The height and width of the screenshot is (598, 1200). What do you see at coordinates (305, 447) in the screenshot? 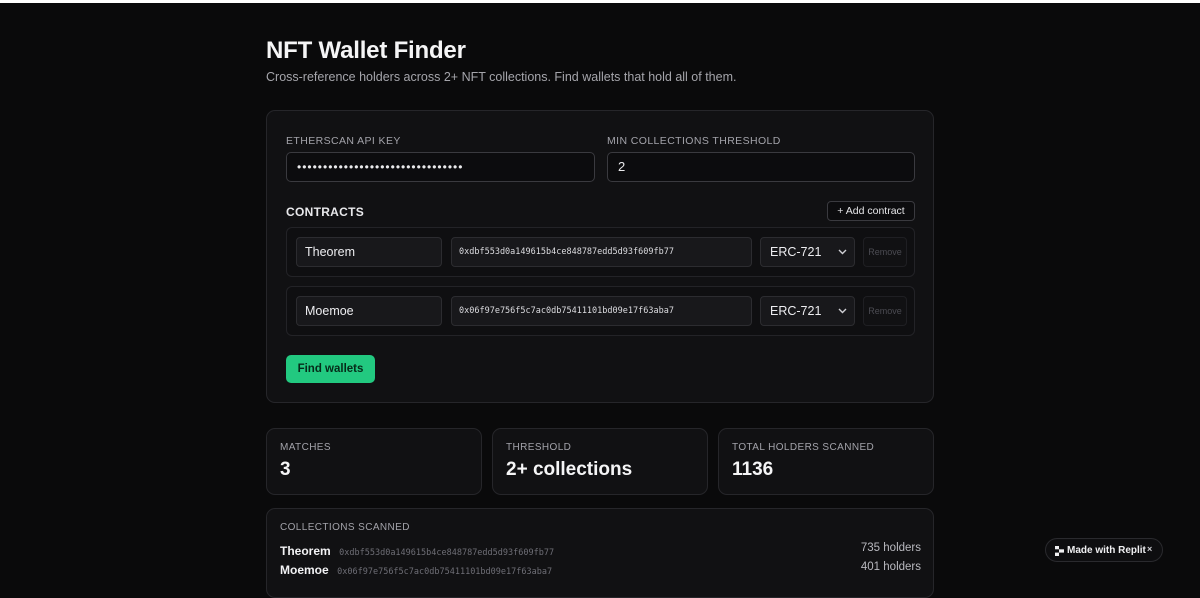
I see `stat-label: MATCHES` at bounding box center [305, 447].